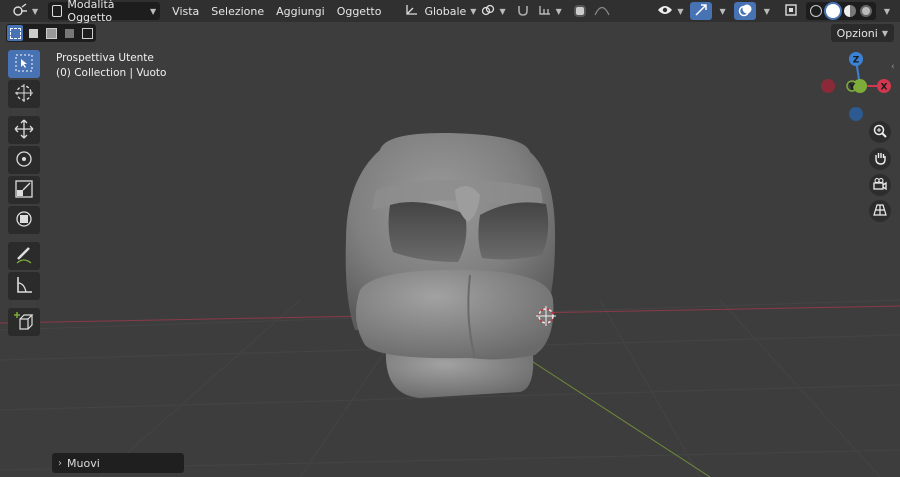  I want to click on shading-mode-group, so click(840, 11).